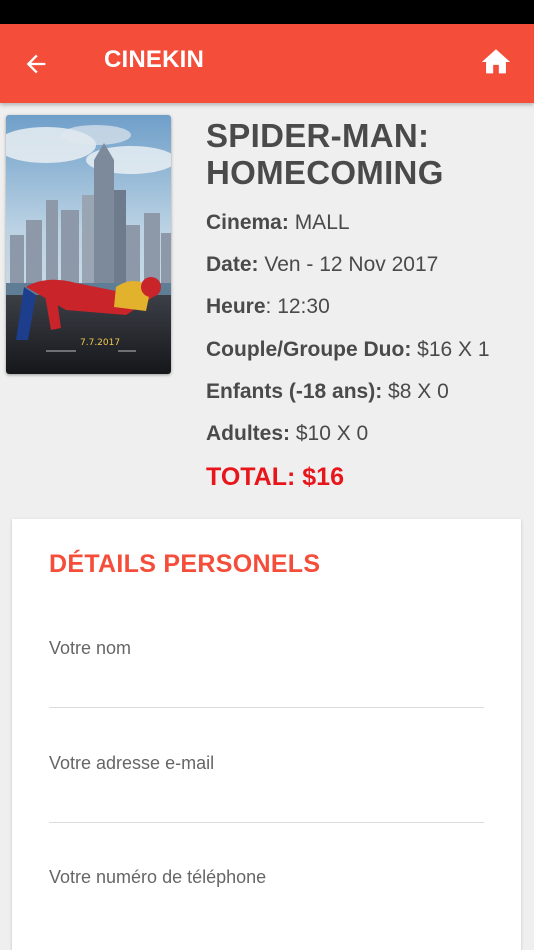 This screenshot has height=950, width=534. I want to click on personal-details-title: DÉTAILS PERSONELS, so click(185, 564).